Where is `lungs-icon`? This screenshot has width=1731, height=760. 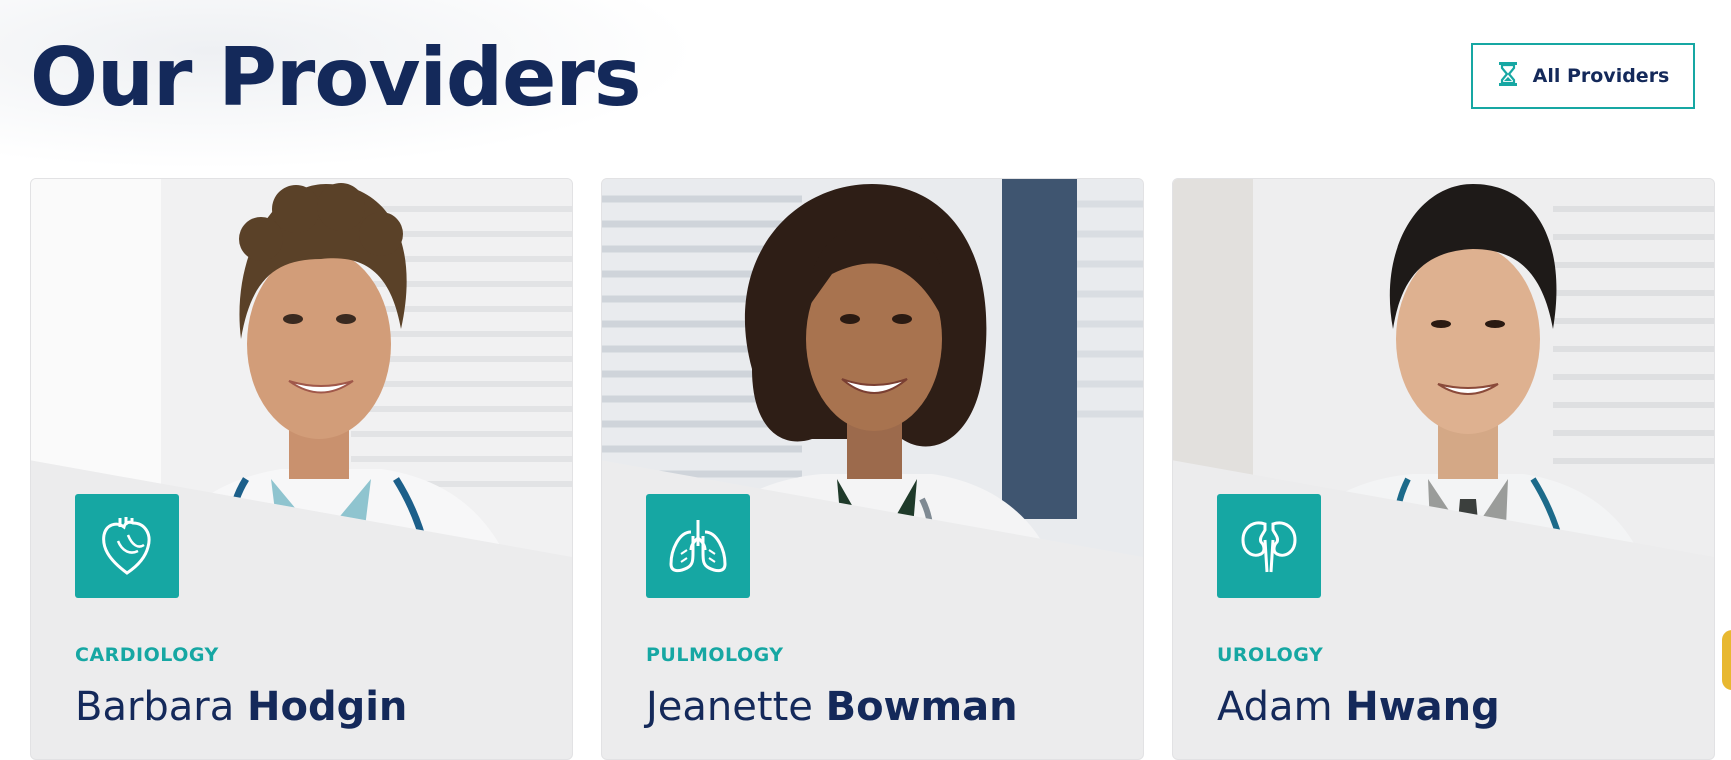
lungs-icon is located at coordinates (698, 546).